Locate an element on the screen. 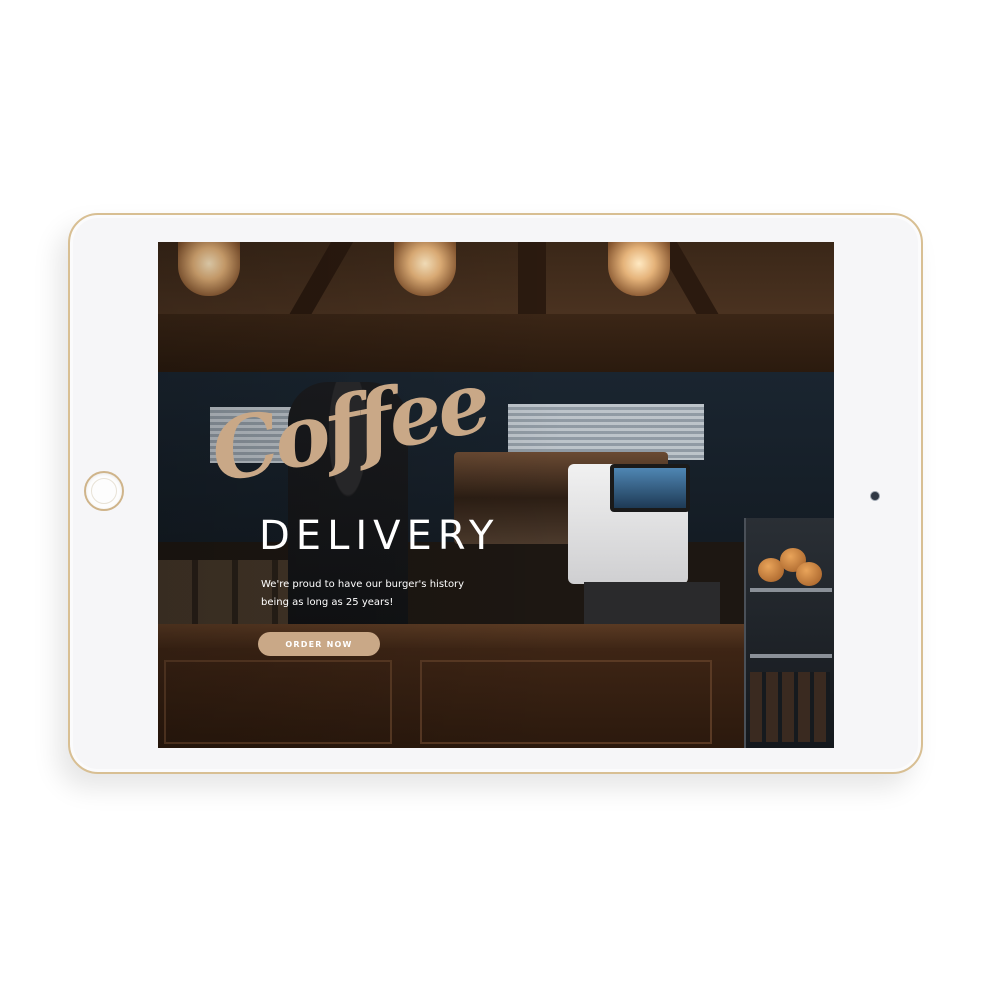 The image size is (1000, 1000). camera-icon is located at coordinates (875, 496).